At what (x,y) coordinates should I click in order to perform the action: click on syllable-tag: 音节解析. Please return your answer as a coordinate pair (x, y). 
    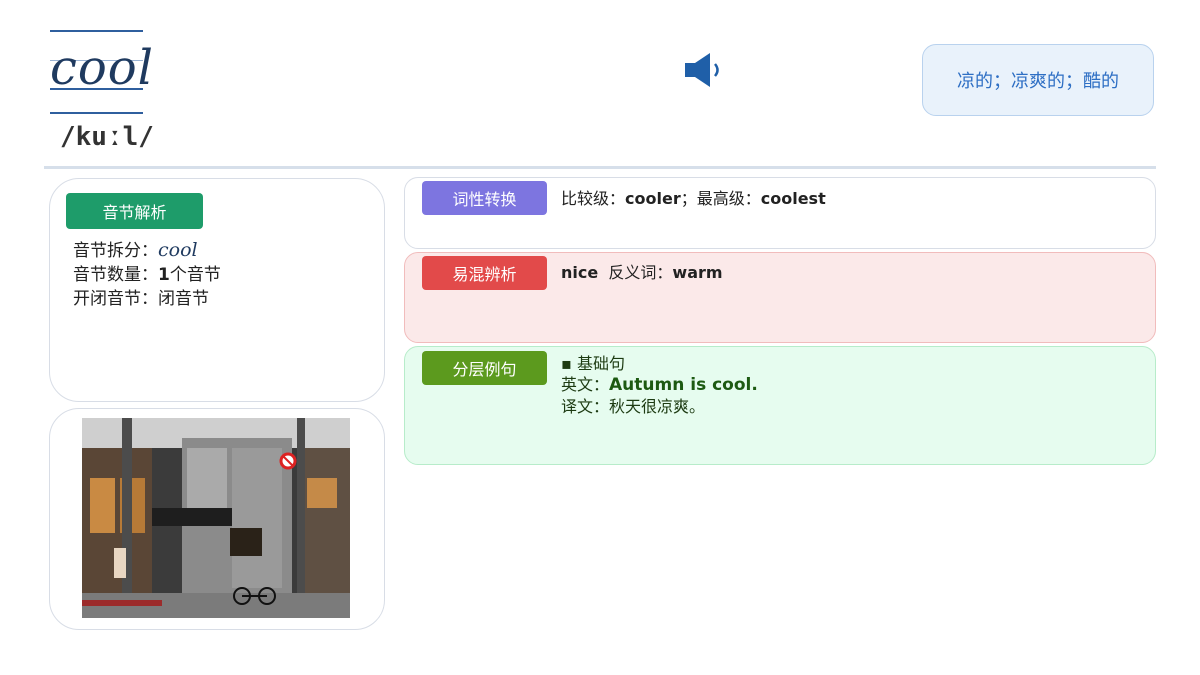
    Looking at the image, I should click on (134, 211).